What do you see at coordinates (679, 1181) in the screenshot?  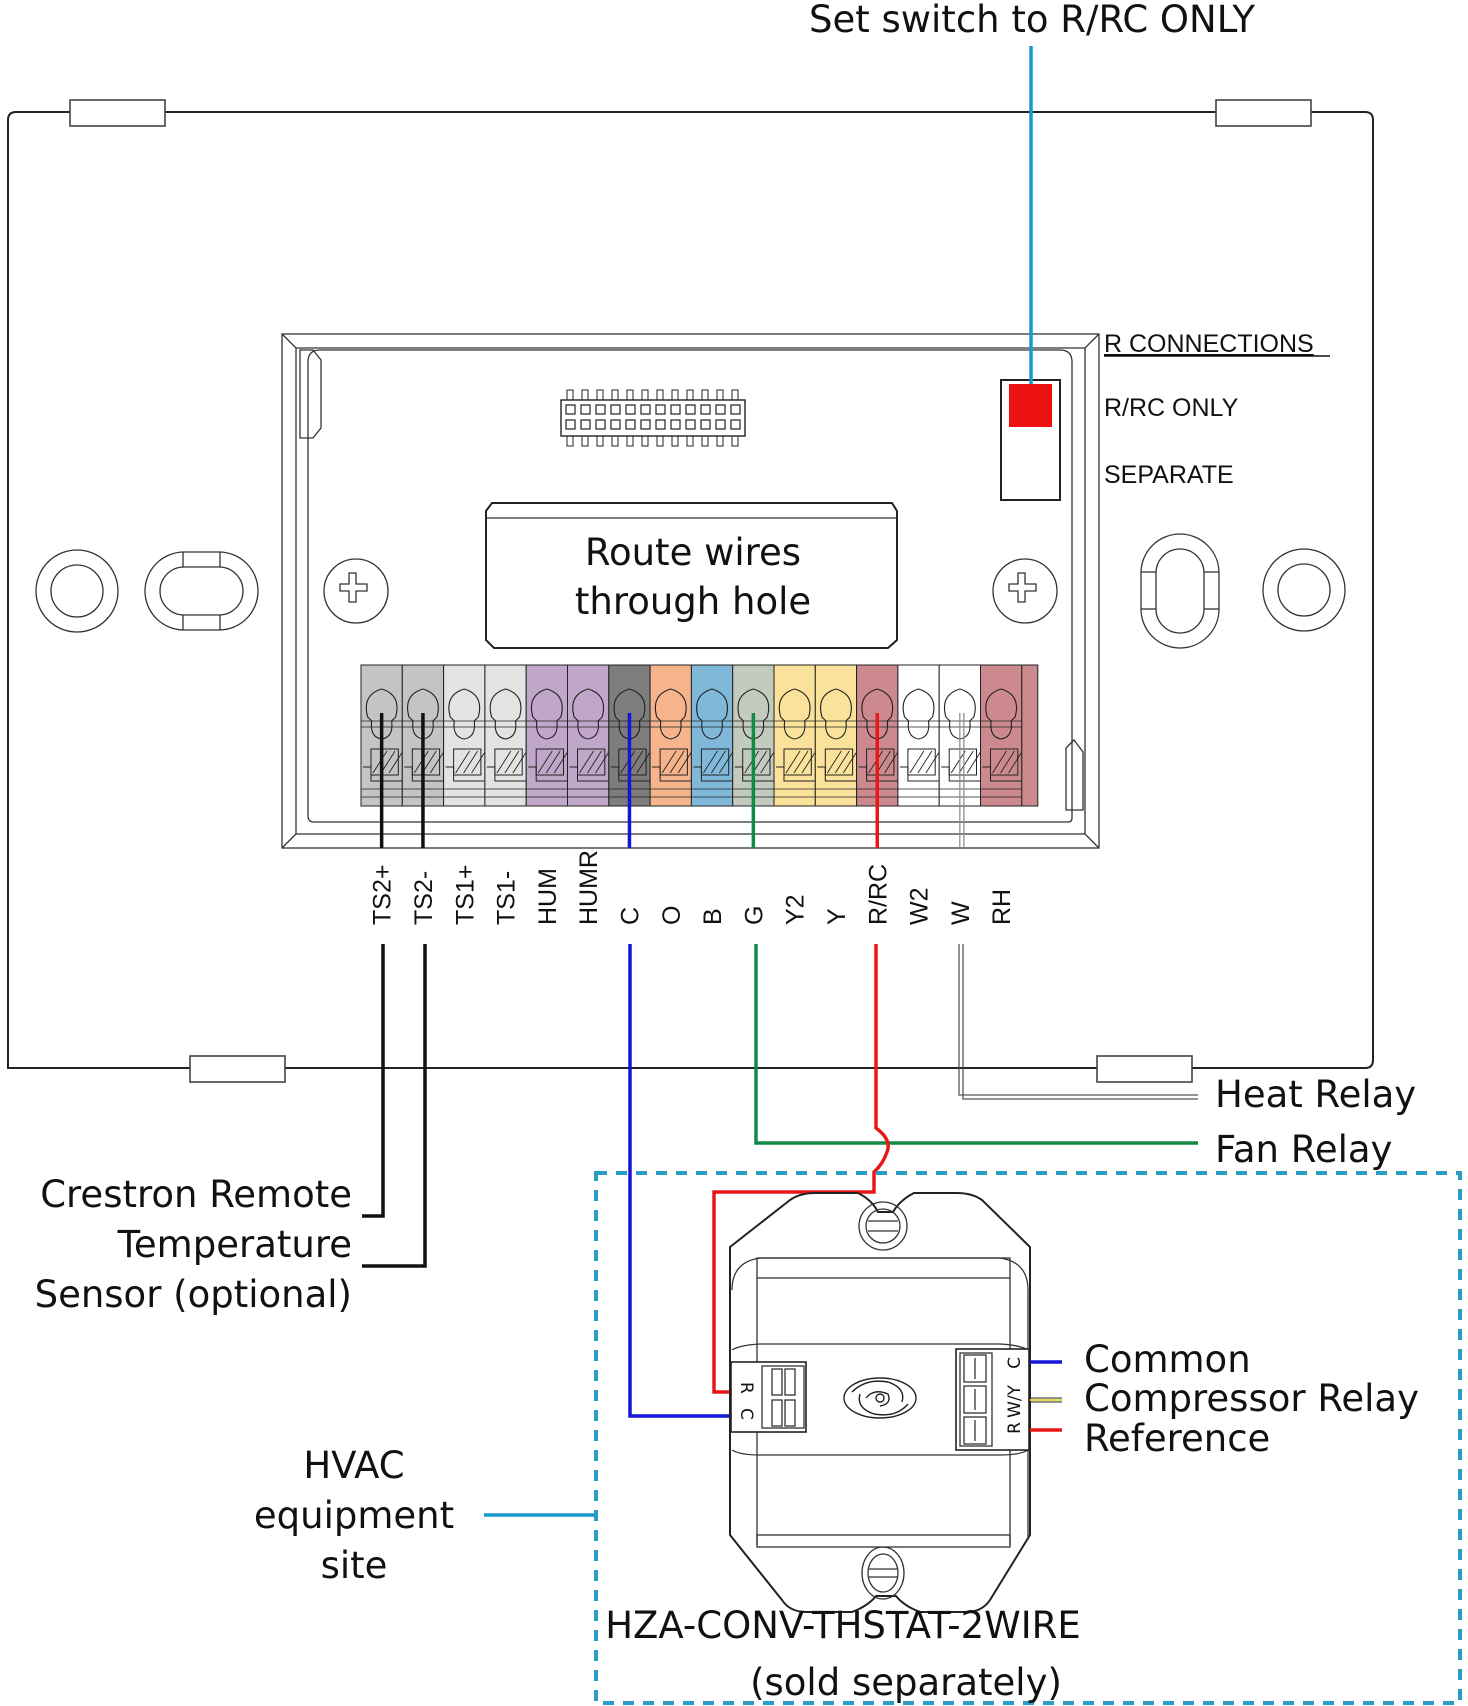 I see `wire-c` at bounding box center [679, 1181].